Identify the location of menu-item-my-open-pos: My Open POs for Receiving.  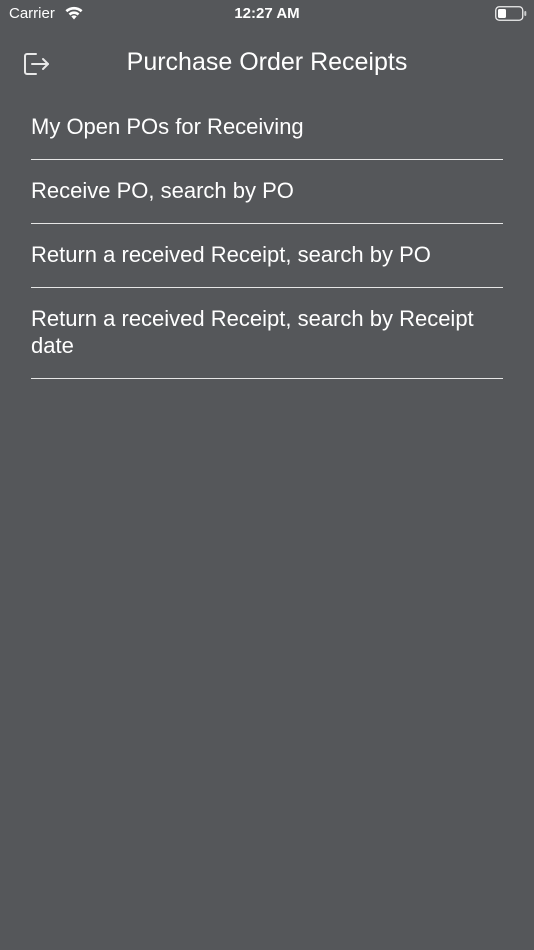
(267, 128).